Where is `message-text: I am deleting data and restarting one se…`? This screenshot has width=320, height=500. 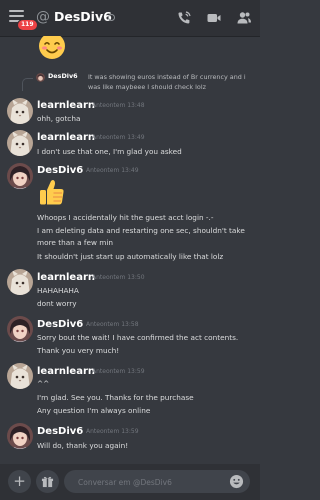
message-text: I am deleting data and restarting one se… is located at coordinates (141, 230).